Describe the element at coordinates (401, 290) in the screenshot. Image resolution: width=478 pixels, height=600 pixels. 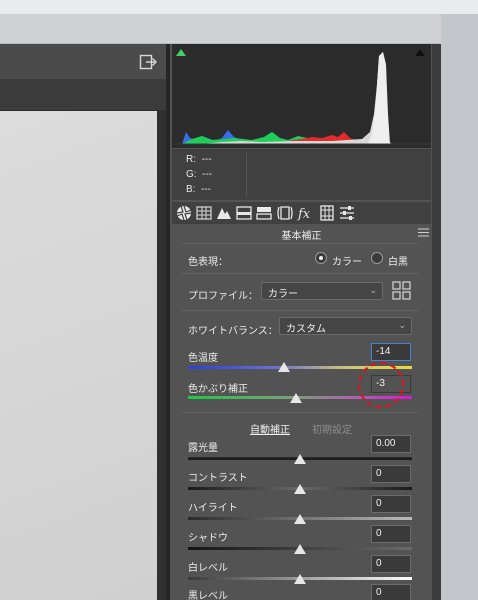
I see `profile-browser-grid-icon` at that location.